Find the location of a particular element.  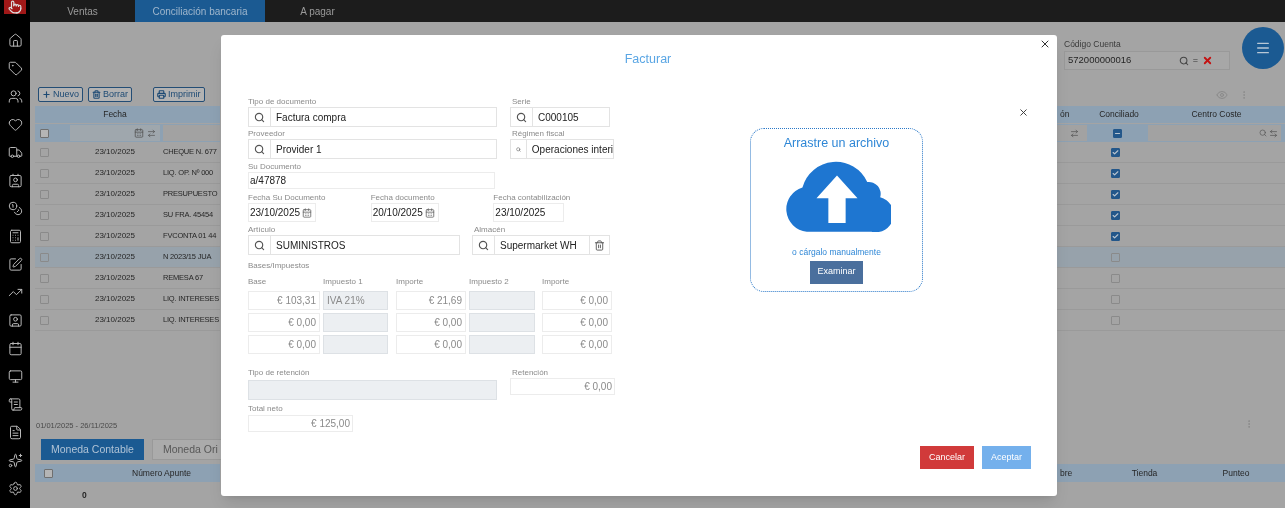

operator: = is located at coordinates (1195, 60).